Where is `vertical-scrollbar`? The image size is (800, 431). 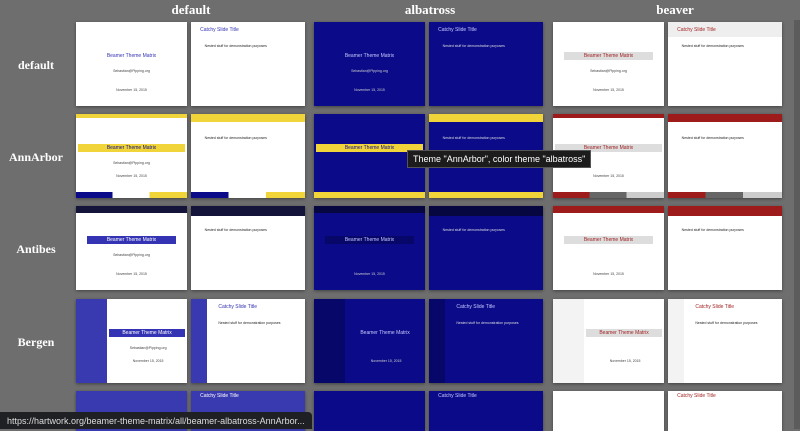
vertical-scrollbar is located at coordinates (797, 224).